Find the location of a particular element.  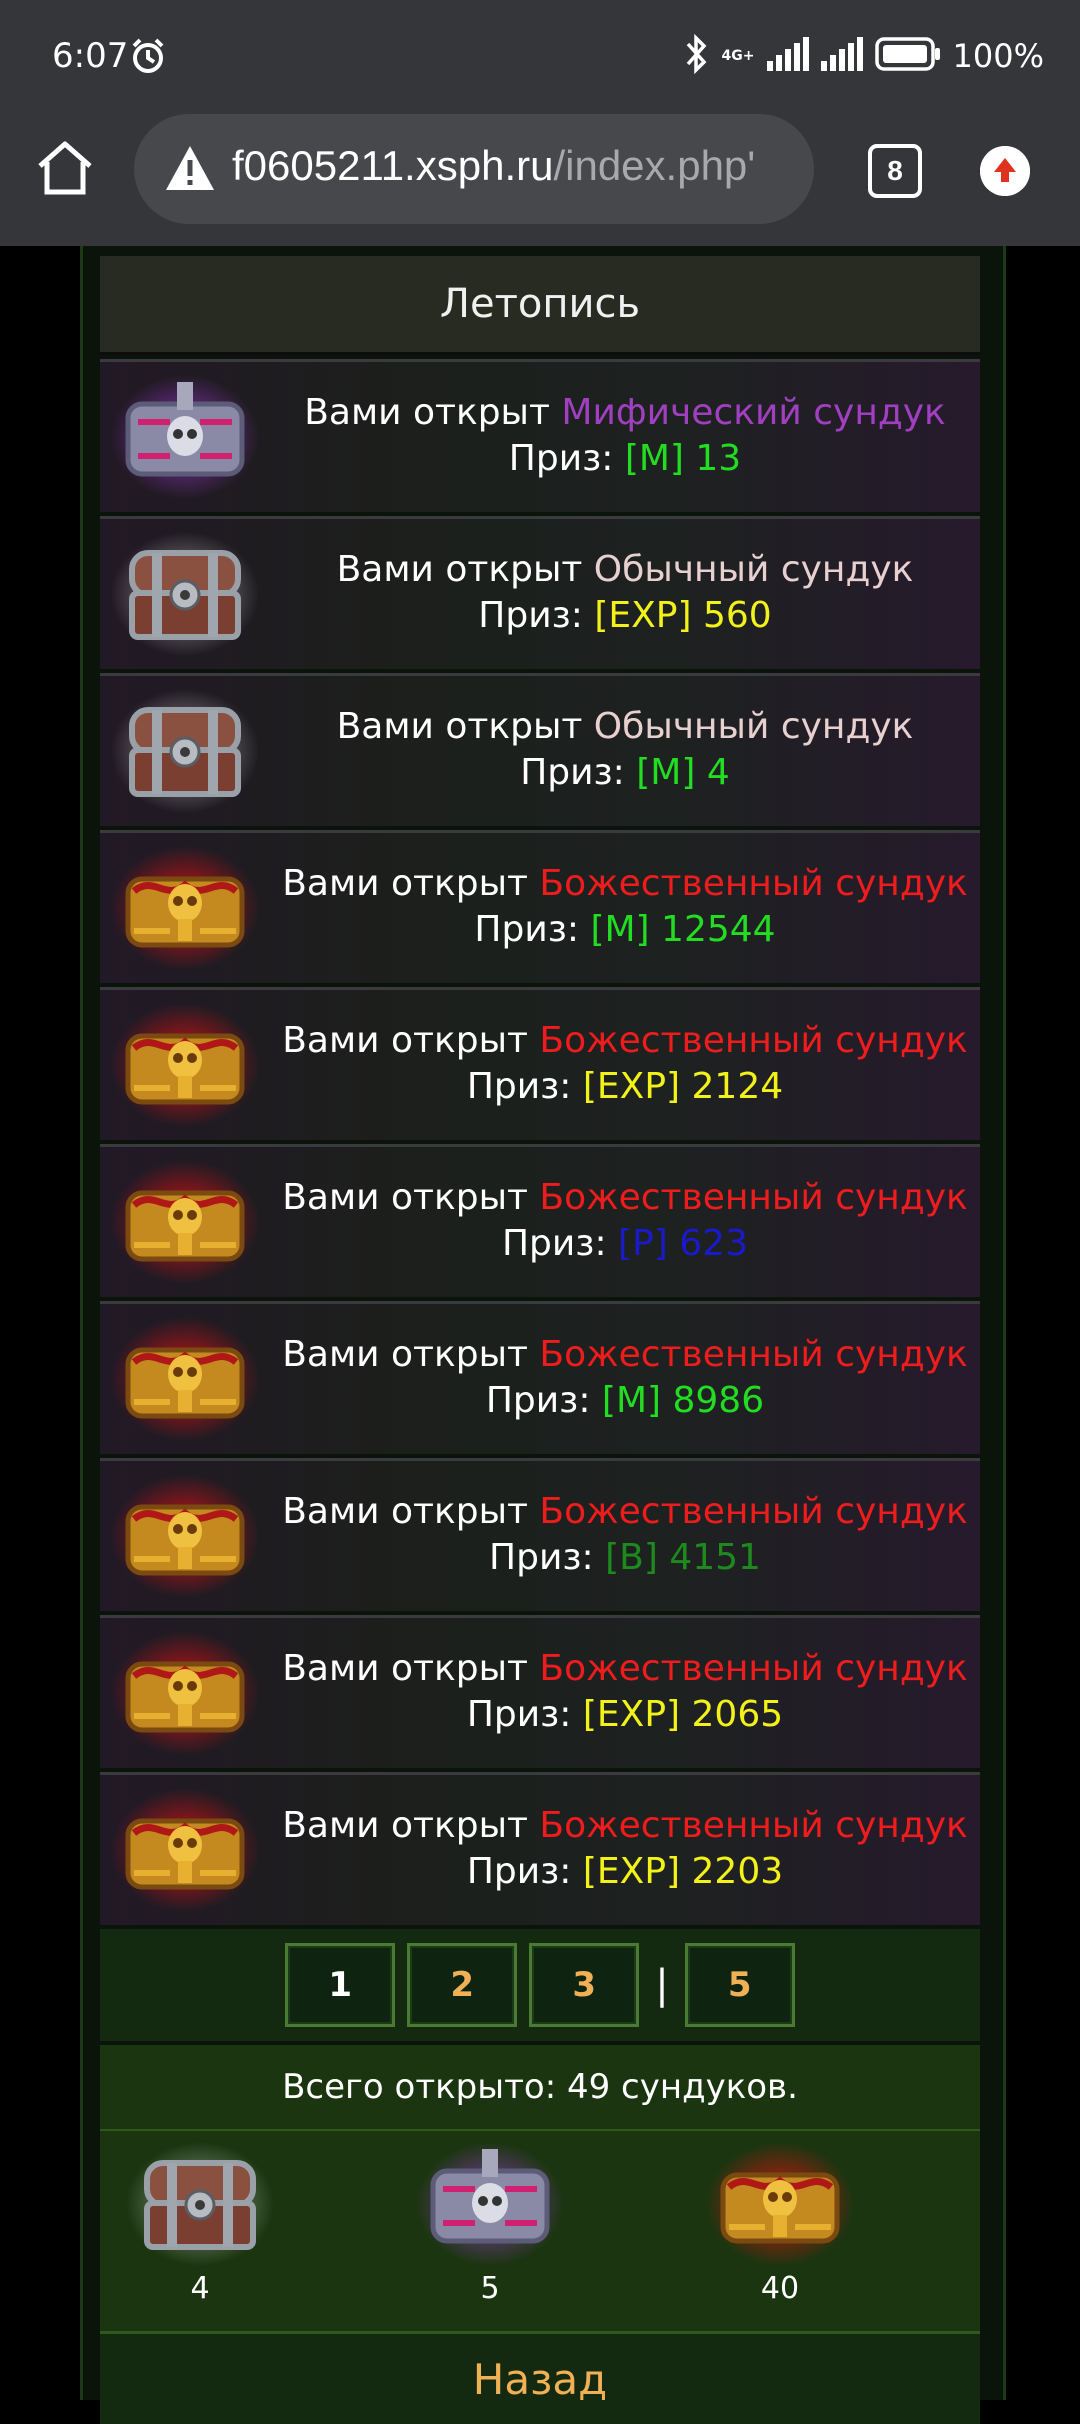

prize-value: [EXP] 2124 is located at coordinates (683, 1086).